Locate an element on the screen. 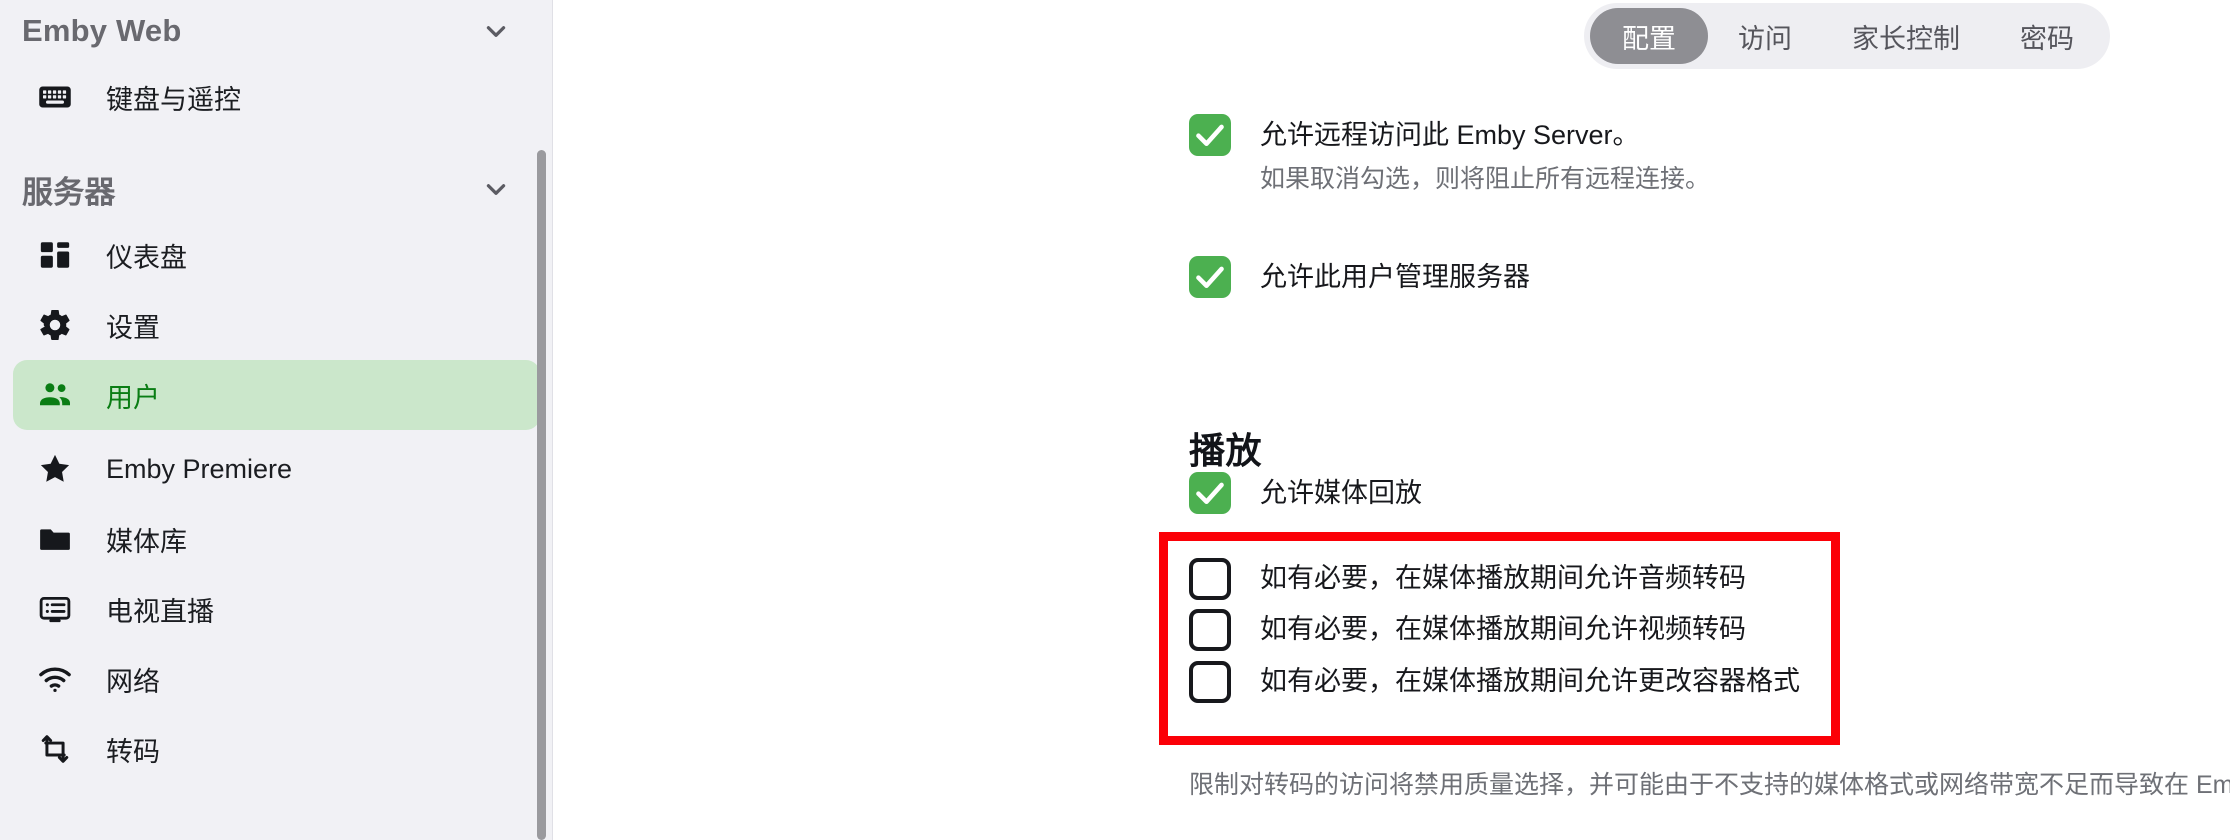 The image size is (2230, 840). sidebar-item-emby-premiere: Emby Premiere is located at coordinates (276, 469).